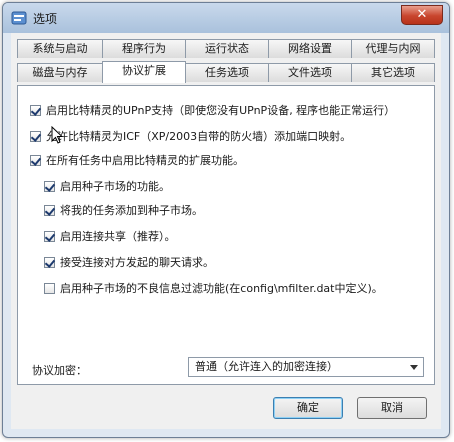  Describe the element at coordinates (226, 18) in the screenshot. I see `title-bar: 选项 ✕` at that location.